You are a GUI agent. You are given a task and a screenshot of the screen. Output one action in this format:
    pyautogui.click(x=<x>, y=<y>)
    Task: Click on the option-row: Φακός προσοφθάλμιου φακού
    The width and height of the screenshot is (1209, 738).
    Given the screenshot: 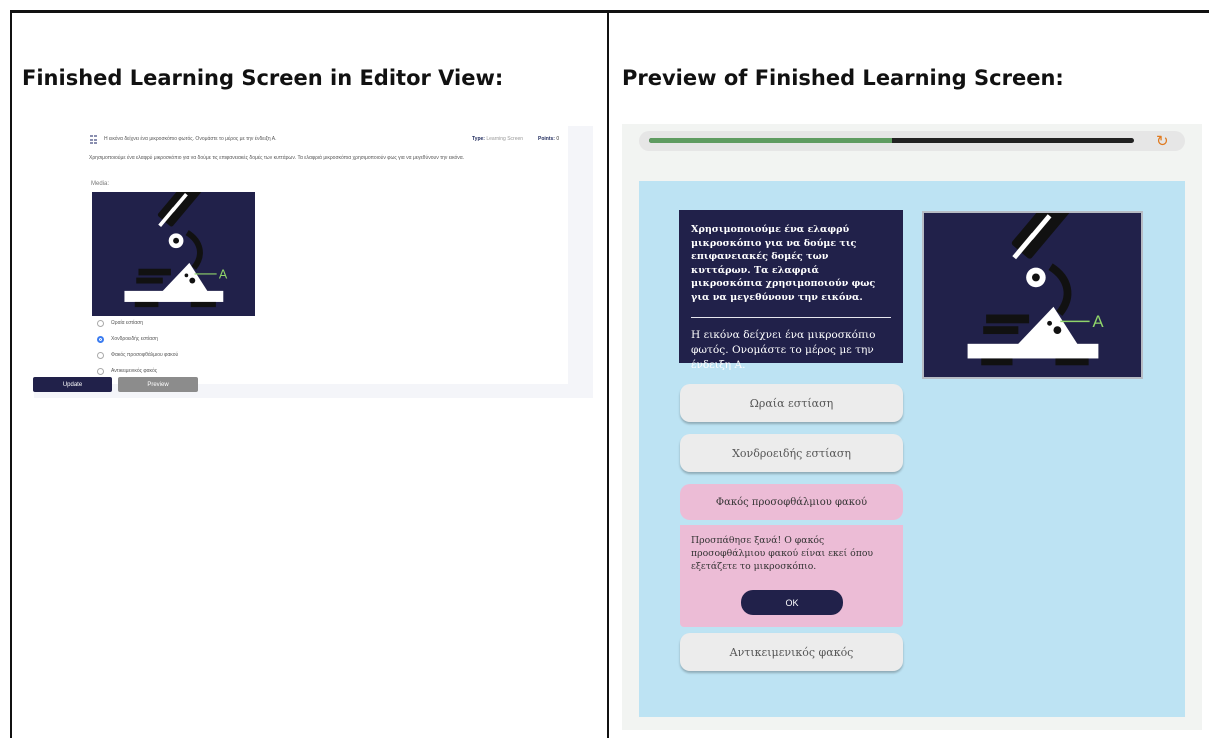 What is the action you would take?
    pyautogui.click(x=137, y=355)
    